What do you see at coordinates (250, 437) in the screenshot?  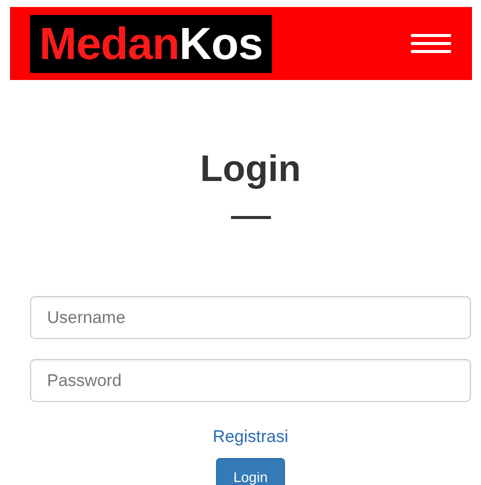 I see `register-link: Registrasi` at bounding box center [250, 437].